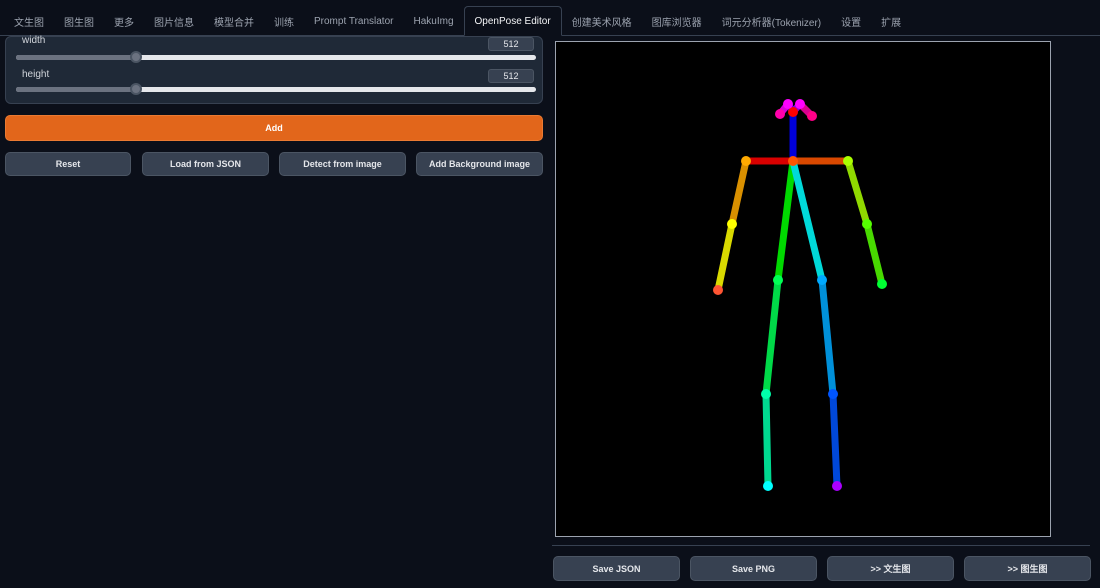 Image resolution: width=1100 pixels, height=588 pixels. Describe the element at coordinates (511, 76) in the screenshot. I see `height-number-input: 512` at that location.